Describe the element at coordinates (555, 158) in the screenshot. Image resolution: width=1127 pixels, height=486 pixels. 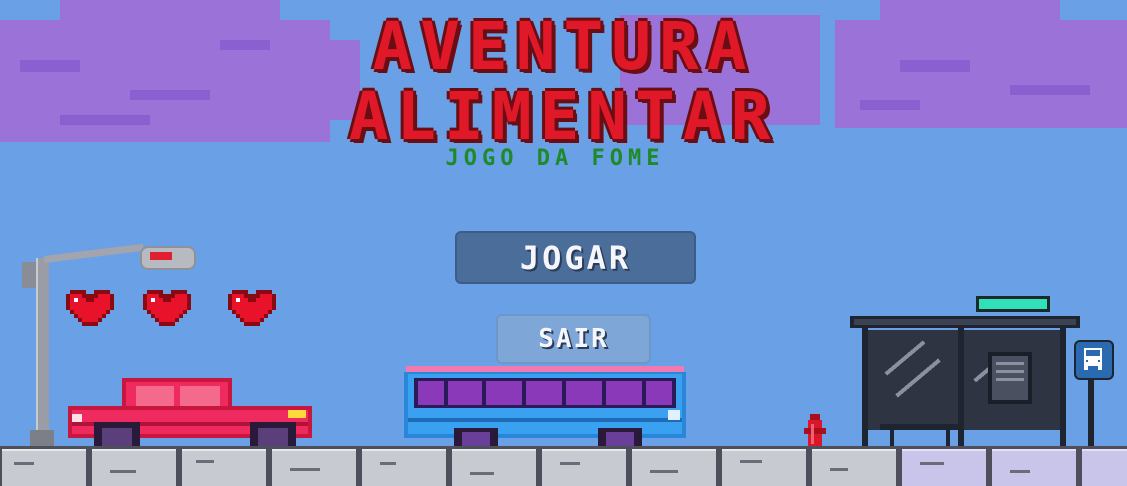
I see `game-subtitle: JOGO DA FOME` at that location.